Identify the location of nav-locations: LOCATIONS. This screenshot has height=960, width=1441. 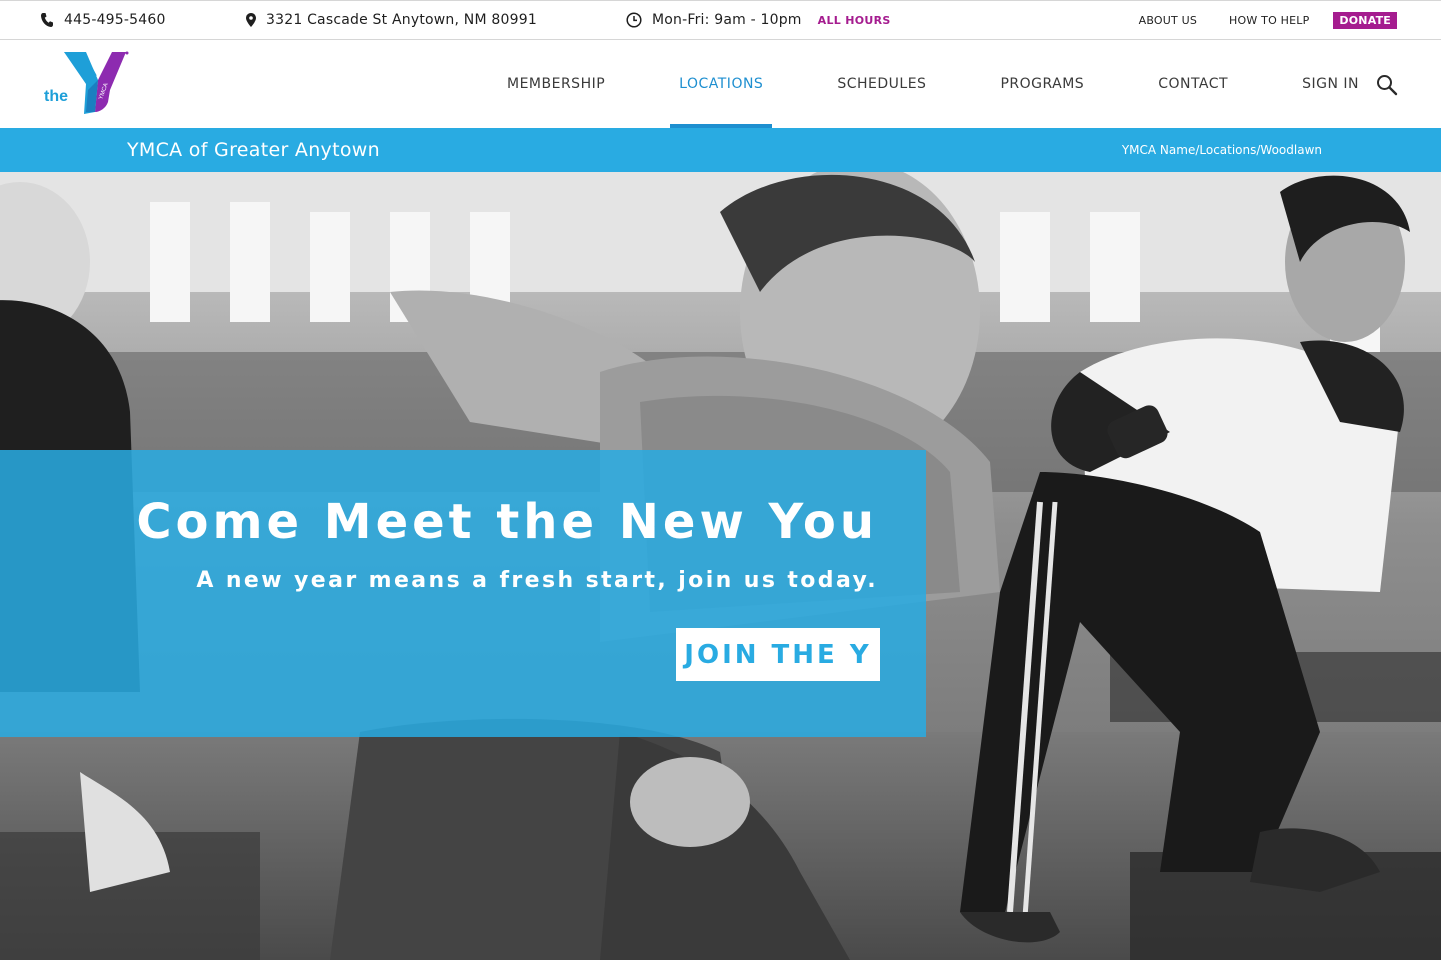
(721, 84).